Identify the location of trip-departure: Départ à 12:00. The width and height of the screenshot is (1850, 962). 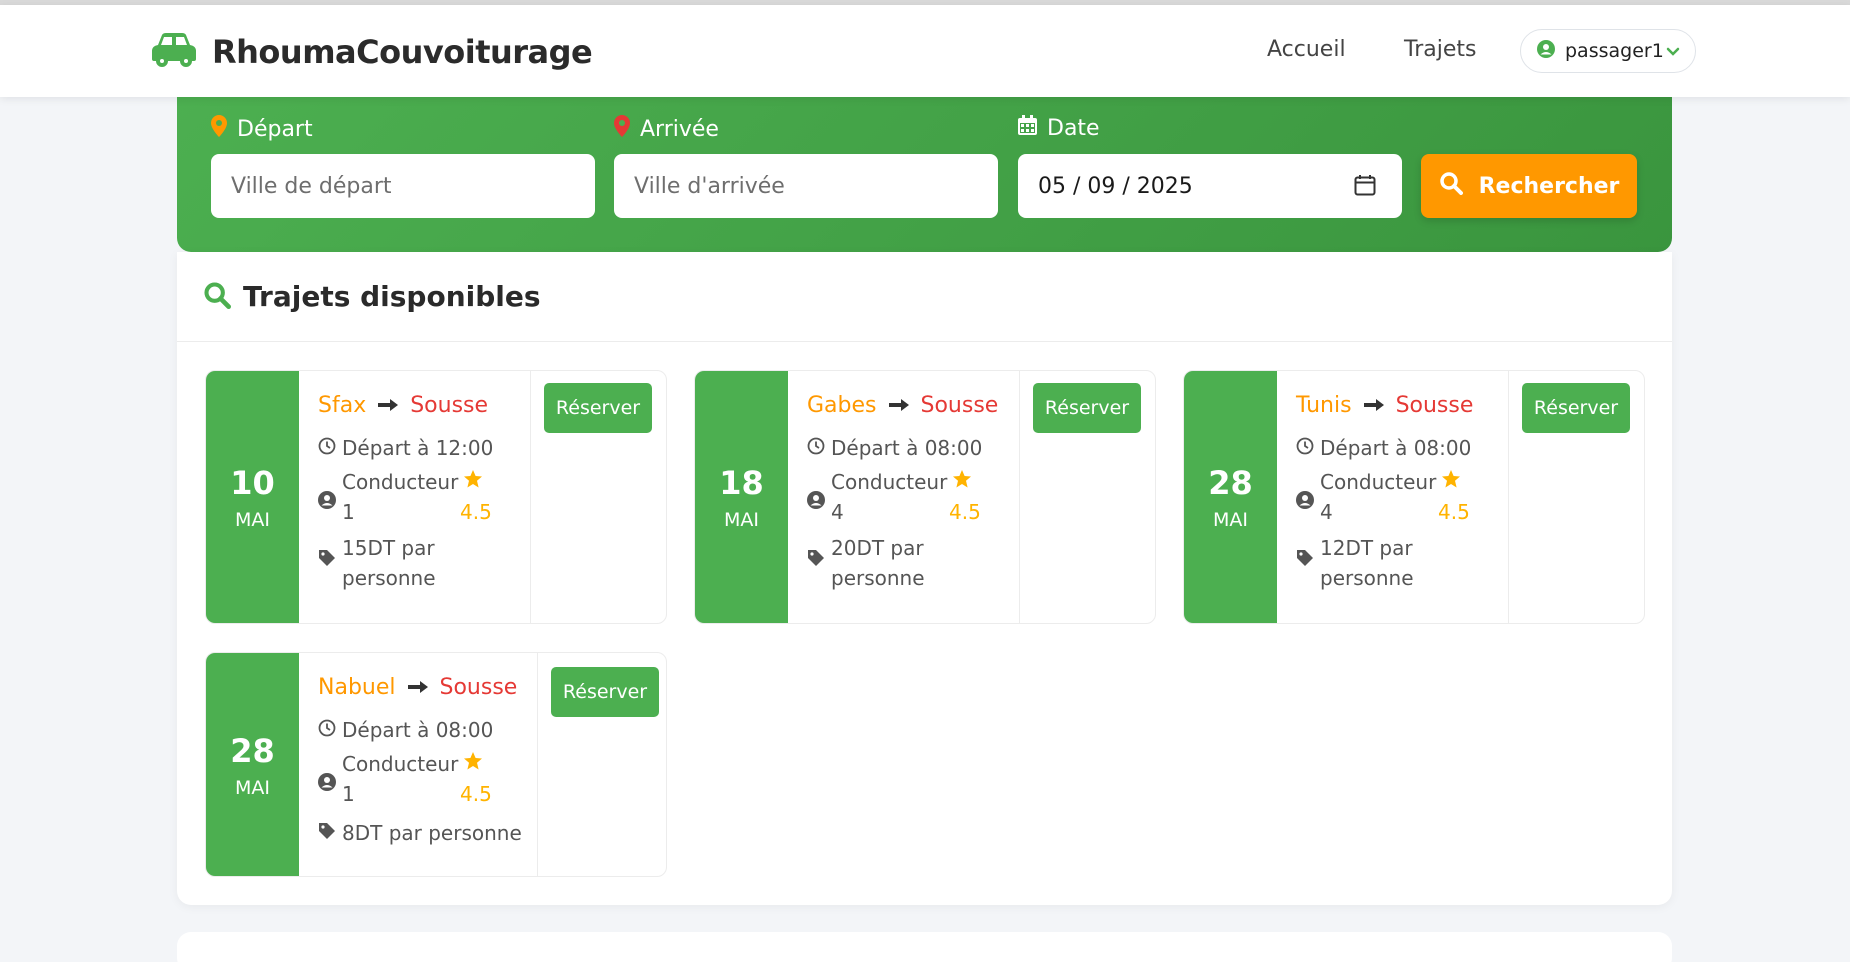
(405, 448).